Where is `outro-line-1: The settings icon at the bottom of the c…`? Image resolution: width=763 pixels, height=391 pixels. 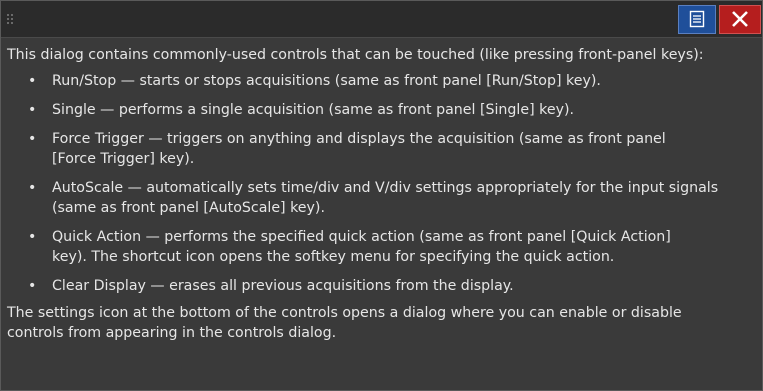 outro-line-1: The settings icon at the bottom of the c… is located at coordinates (344, 313).